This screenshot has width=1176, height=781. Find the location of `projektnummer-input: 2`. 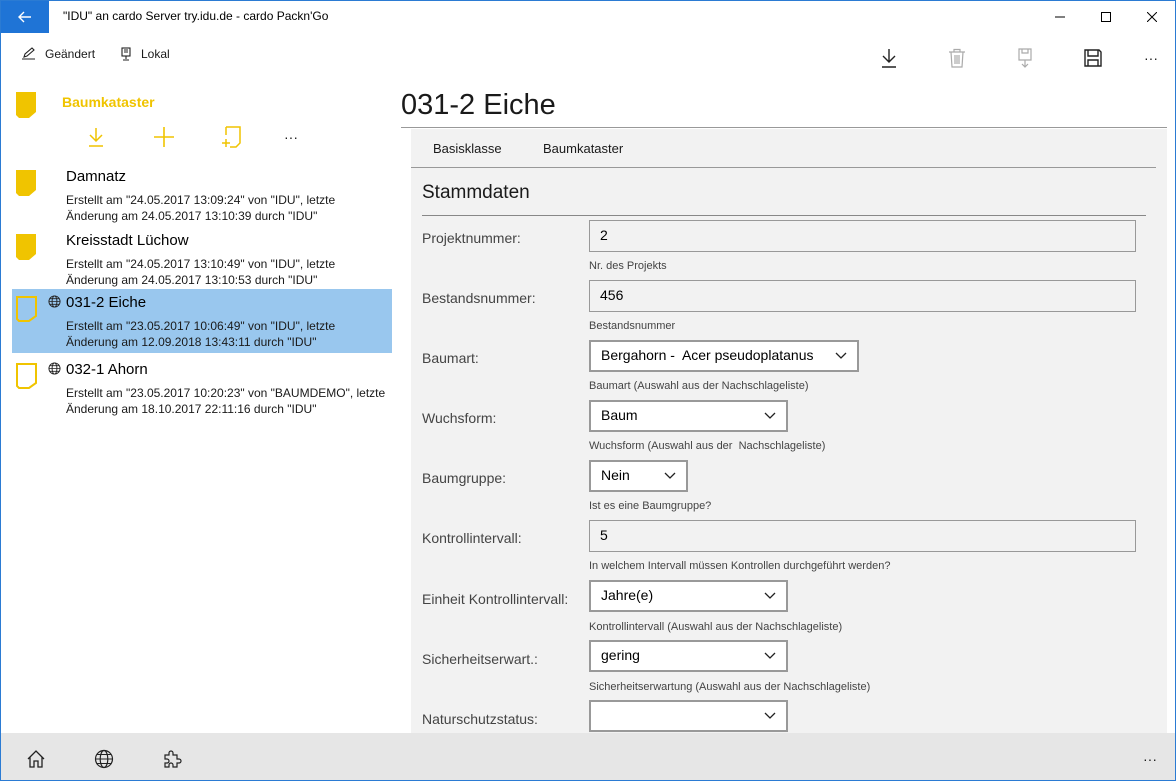

projektnummer-input: 2 is located at coordinates (862, 236).